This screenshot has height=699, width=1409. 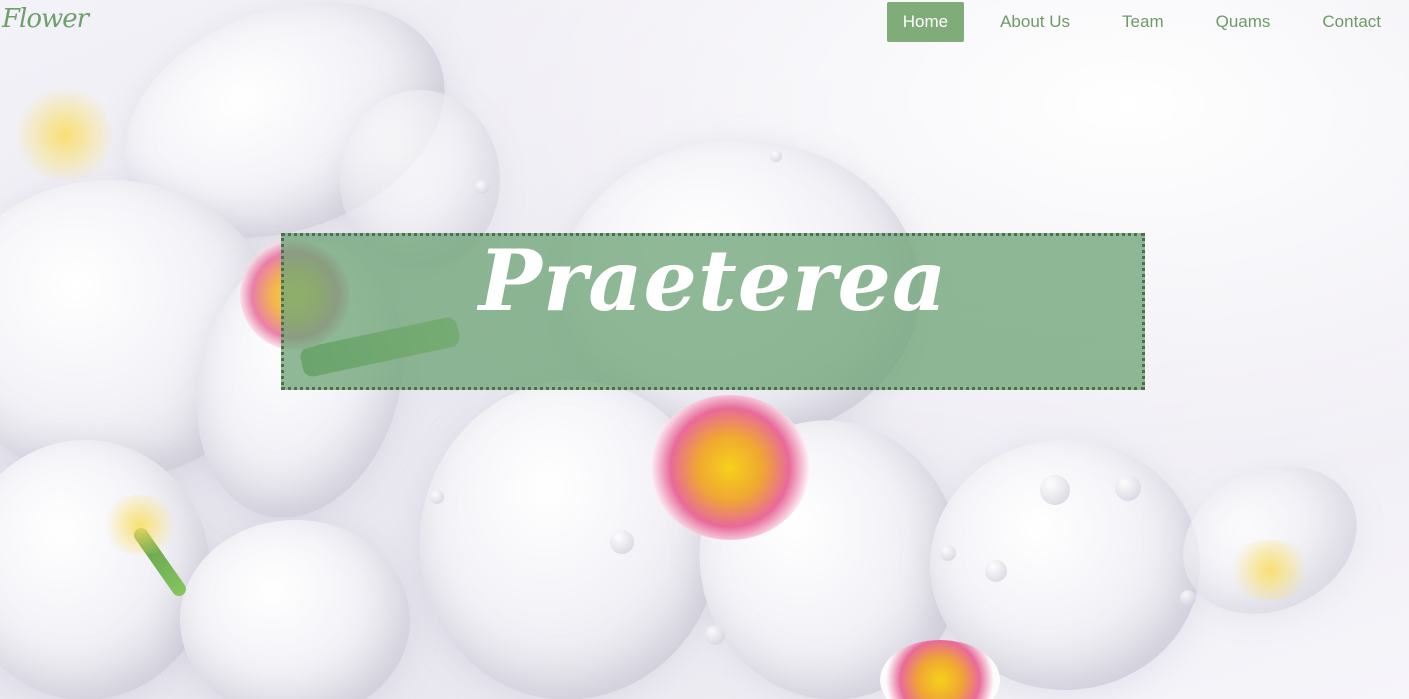 What do you see at coordinates (45, 19) in the screenshot?
I see `site-logo: Flower` at bounding box center [45, 19].